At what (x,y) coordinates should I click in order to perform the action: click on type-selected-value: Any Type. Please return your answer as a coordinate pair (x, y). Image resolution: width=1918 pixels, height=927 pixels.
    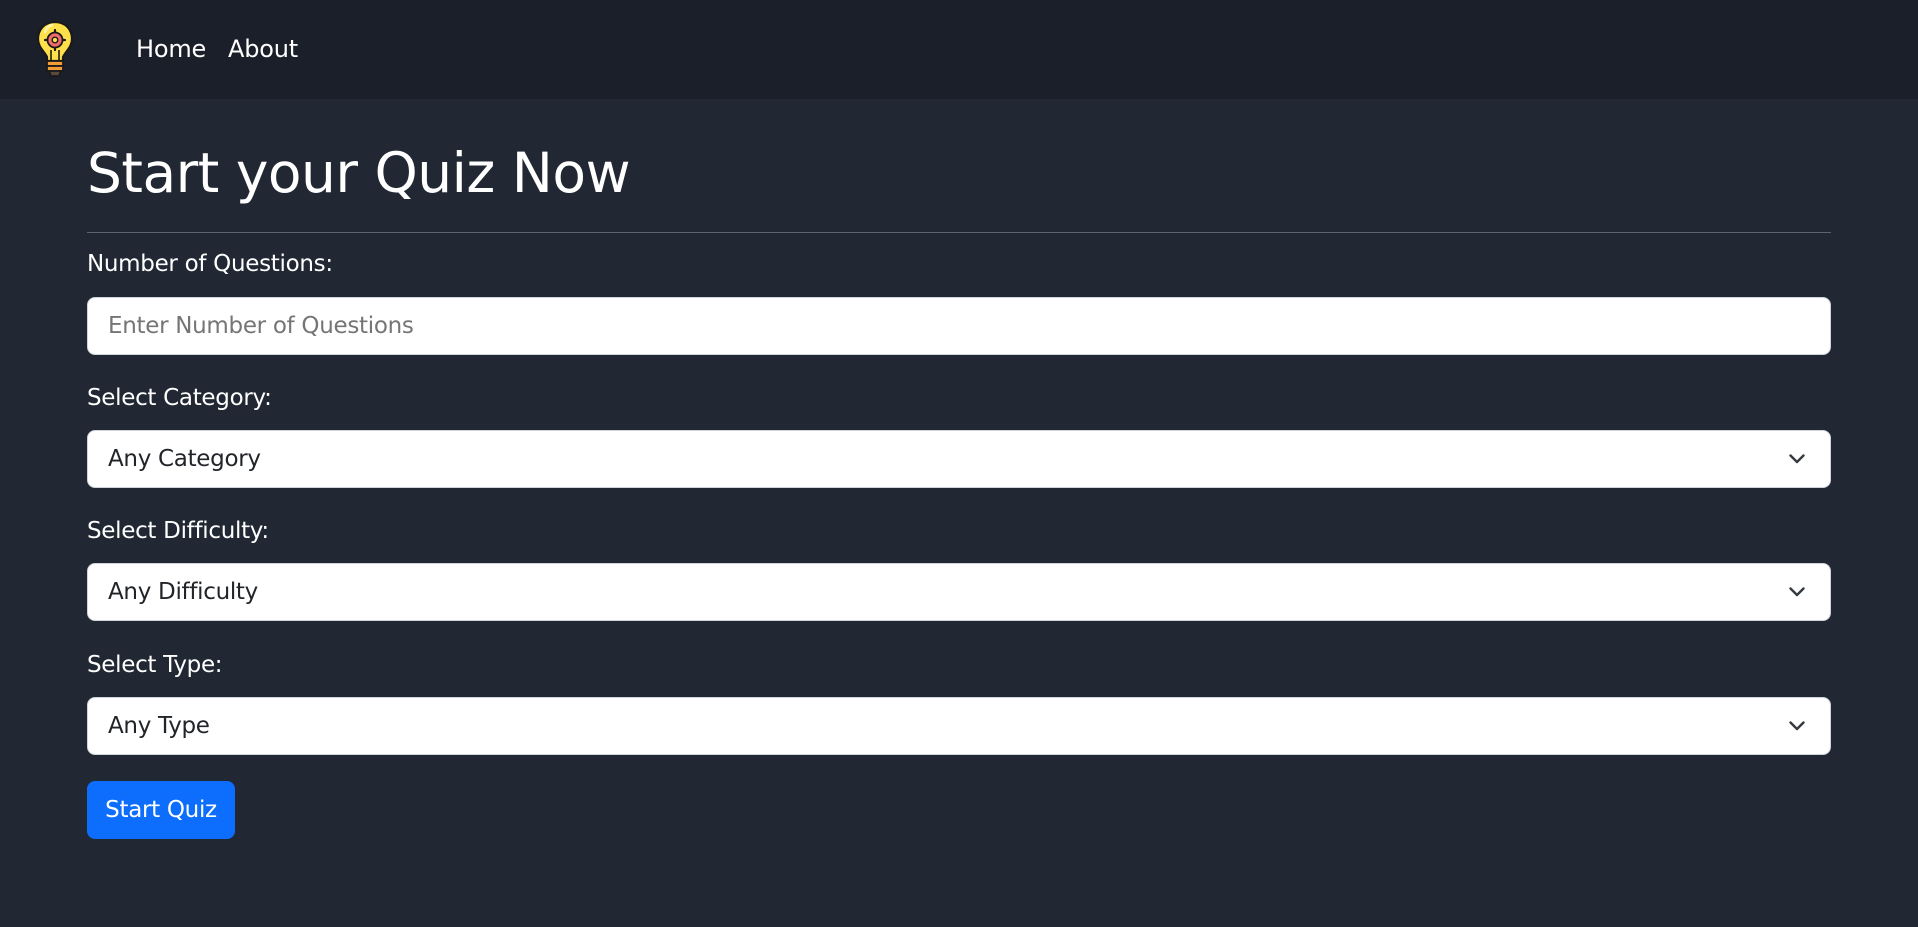
    Looking at the image, I should click on (159, 726).